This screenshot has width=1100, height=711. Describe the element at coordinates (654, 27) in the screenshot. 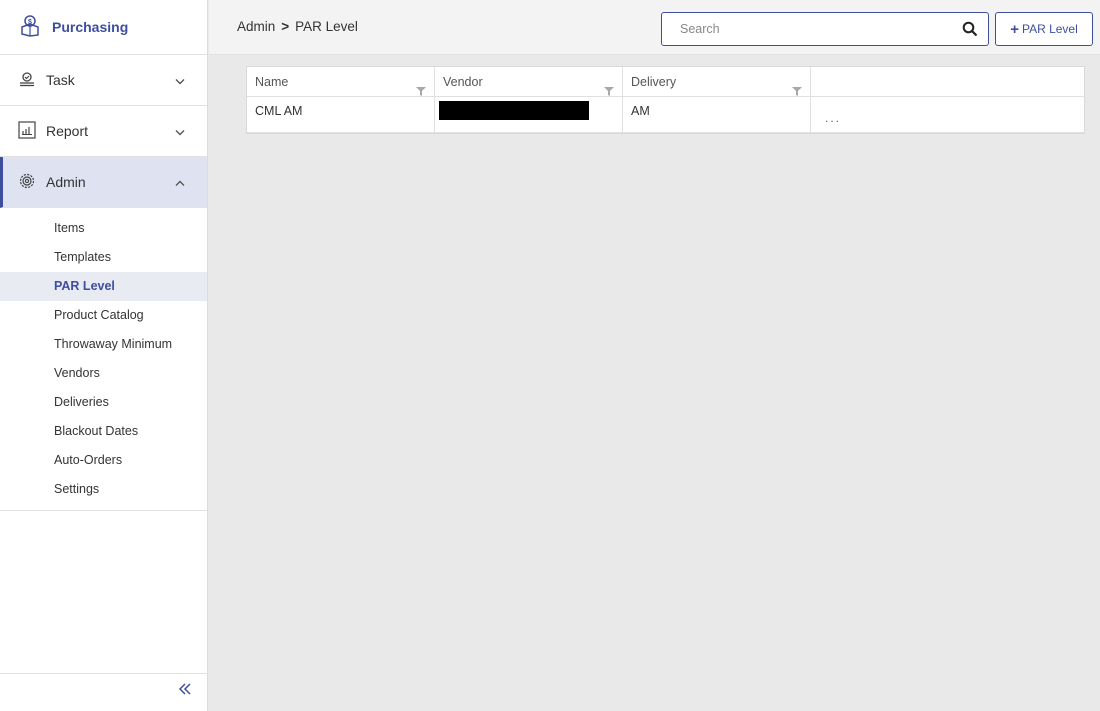

I see `header: Admin > PAR Level + PAR Level` at that location.